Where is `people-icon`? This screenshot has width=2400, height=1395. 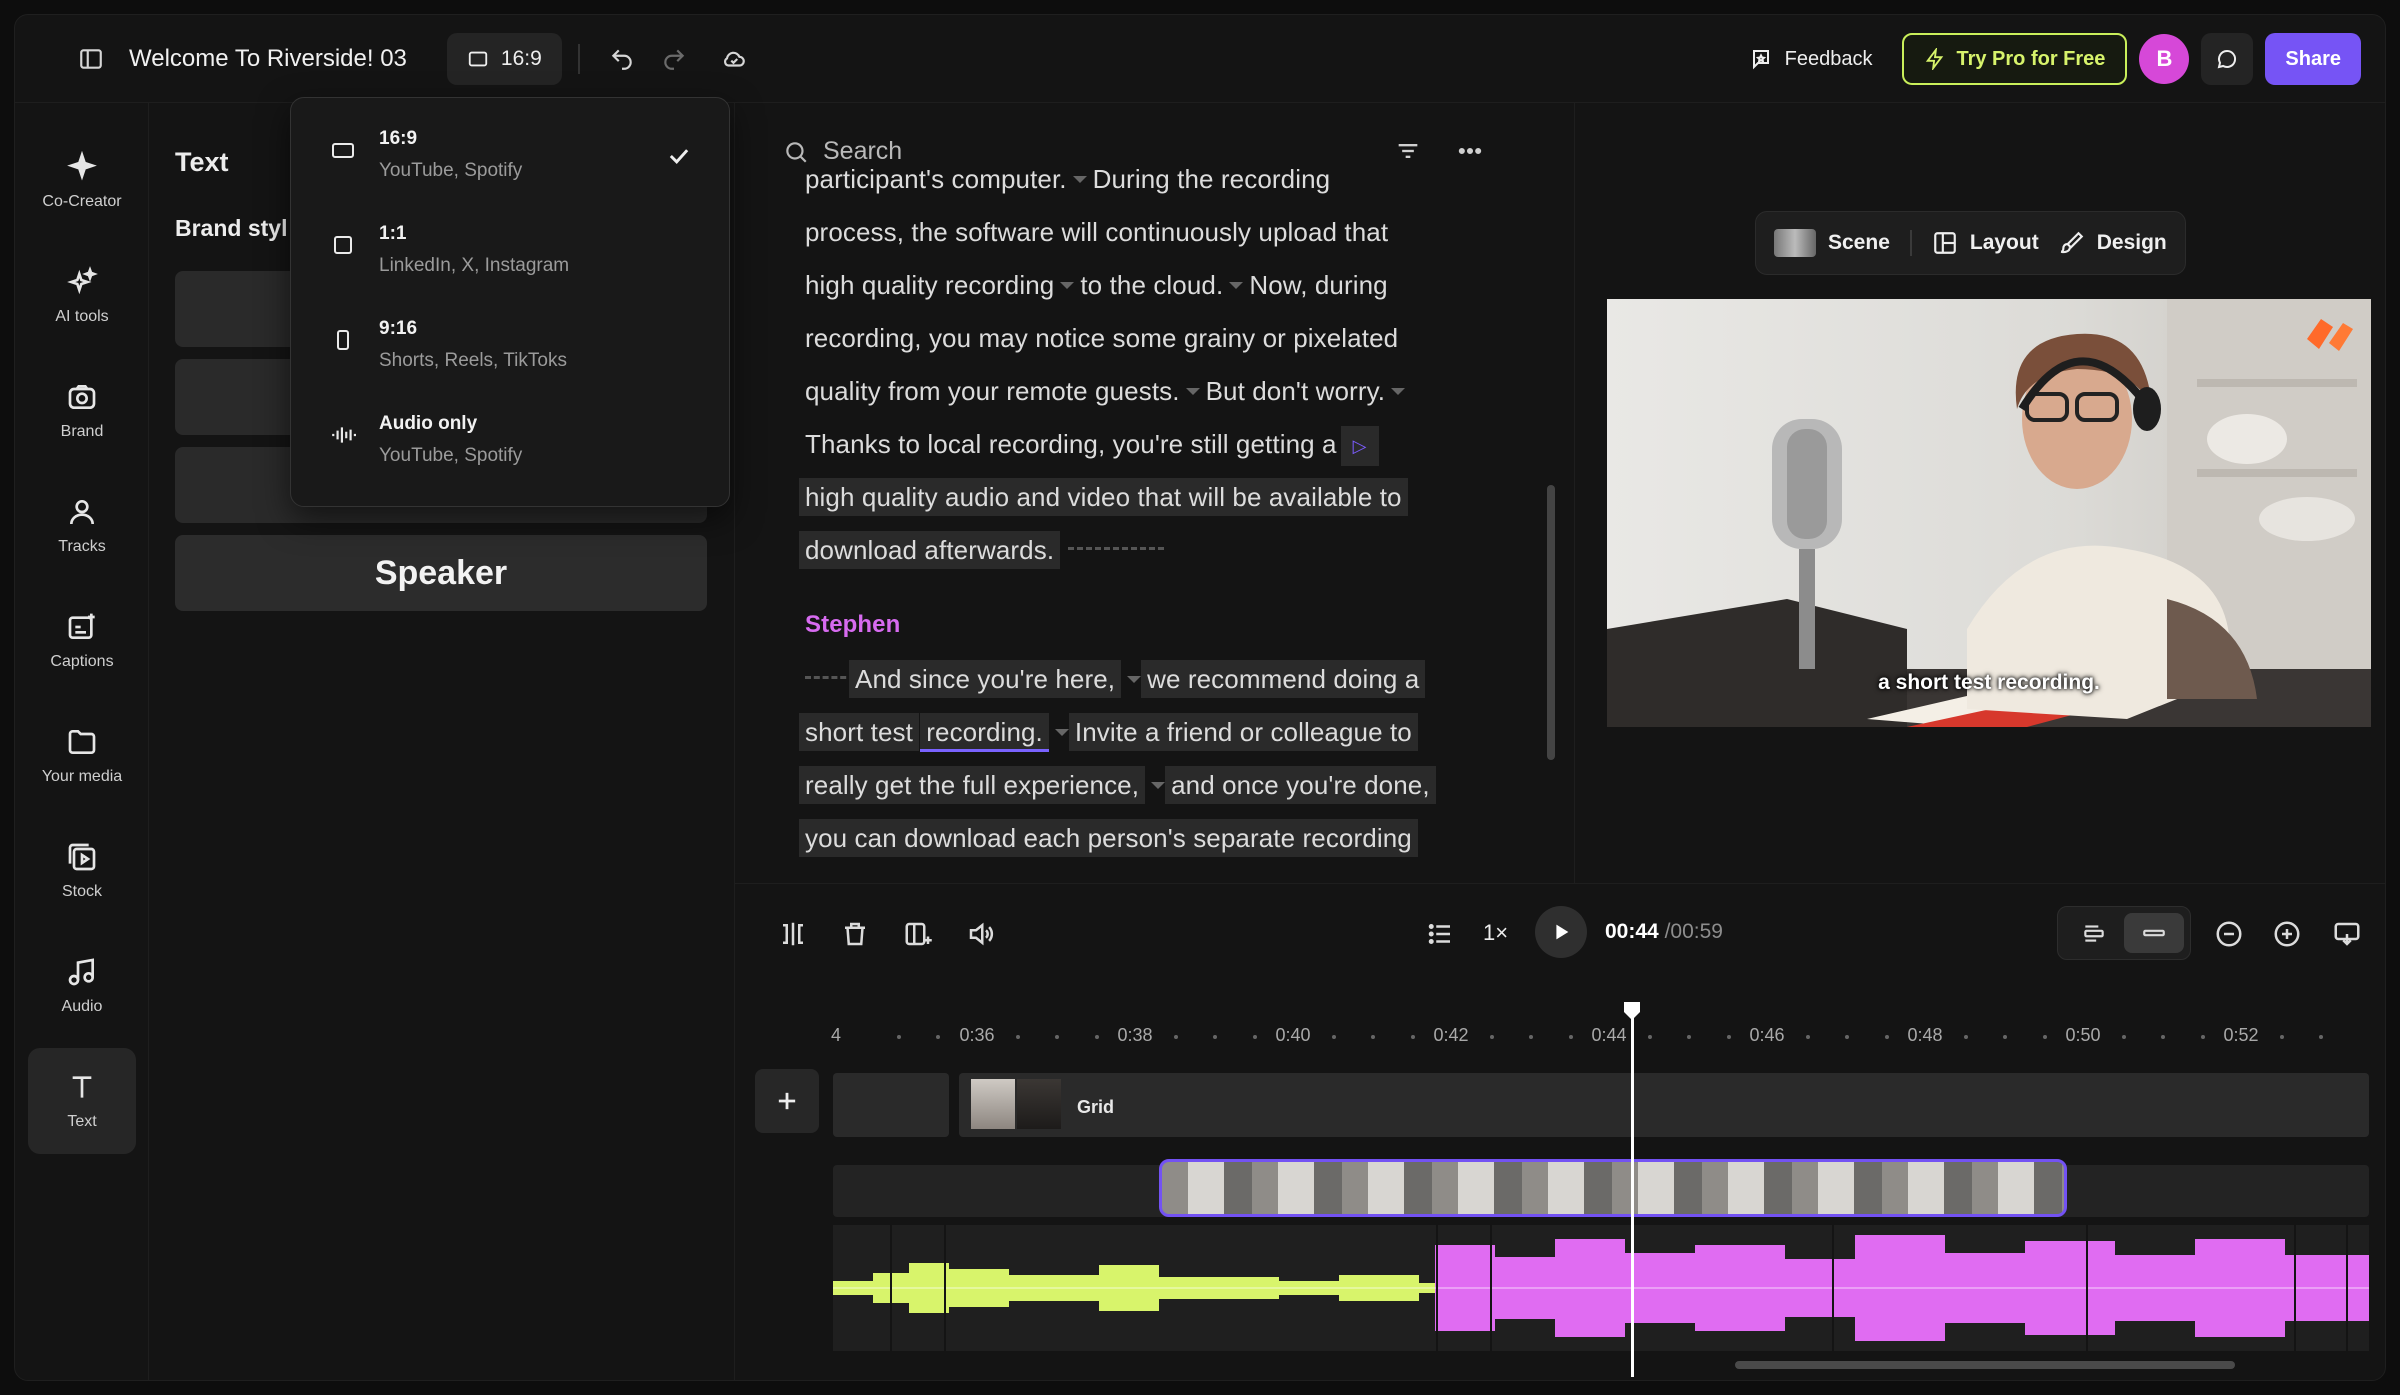 people-icon is located at coordinates (82, 512).